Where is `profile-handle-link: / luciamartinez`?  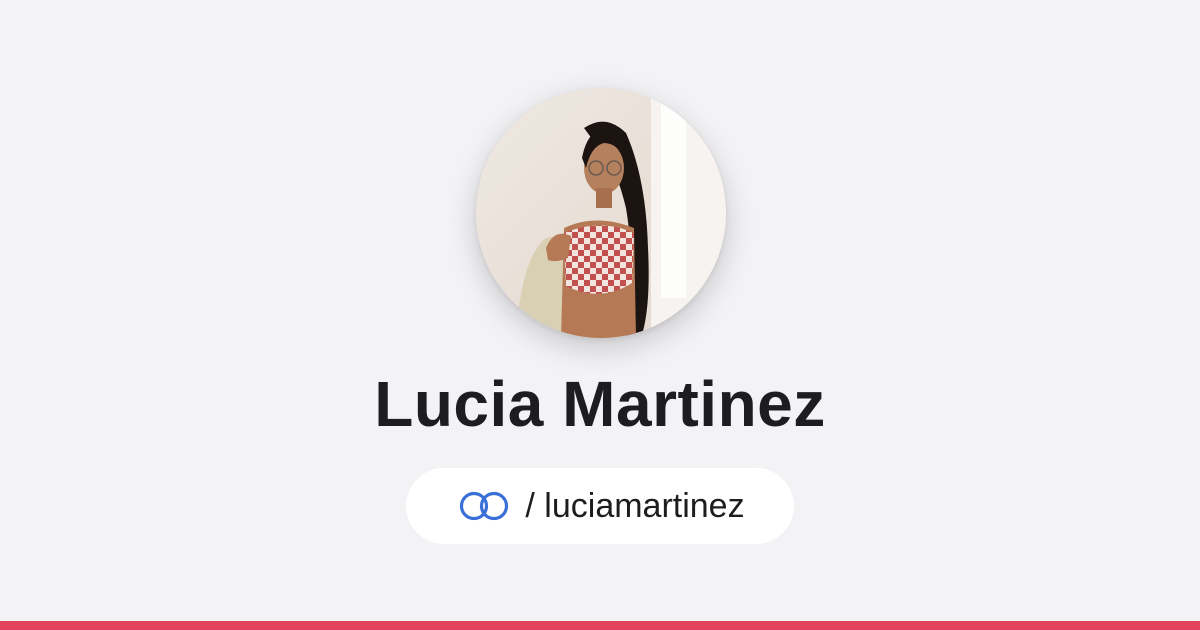 profile-handle-link: / luciamartinez is located at coordinates (600, 506).